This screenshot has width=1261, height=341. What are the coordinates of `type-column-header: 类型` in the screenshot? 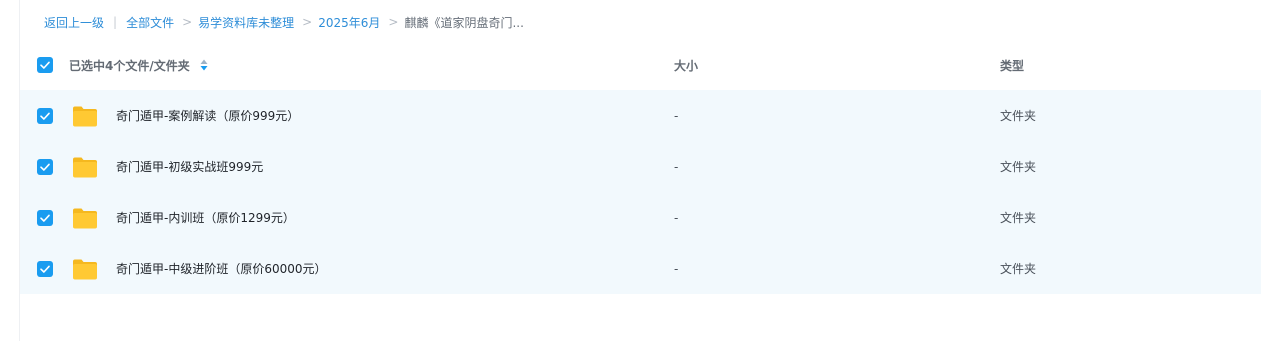 It's located at (1012, 65).